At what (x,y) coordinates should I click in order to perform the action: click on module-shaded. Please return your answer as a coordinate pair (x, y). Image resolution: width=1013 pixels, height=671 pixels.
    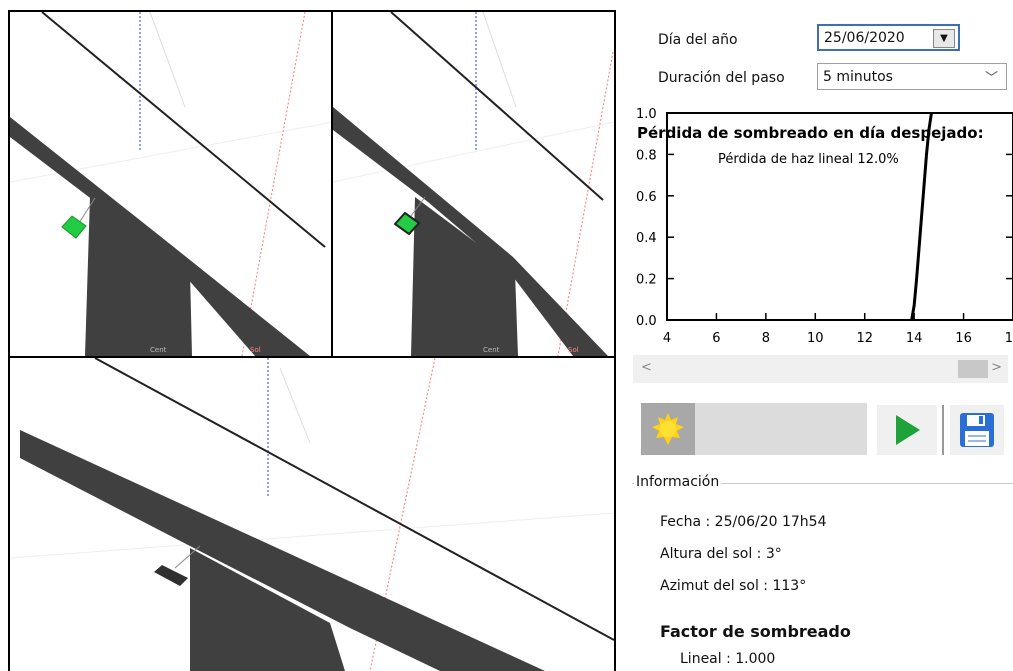
    Looking at the image, I should click on (171, 575).